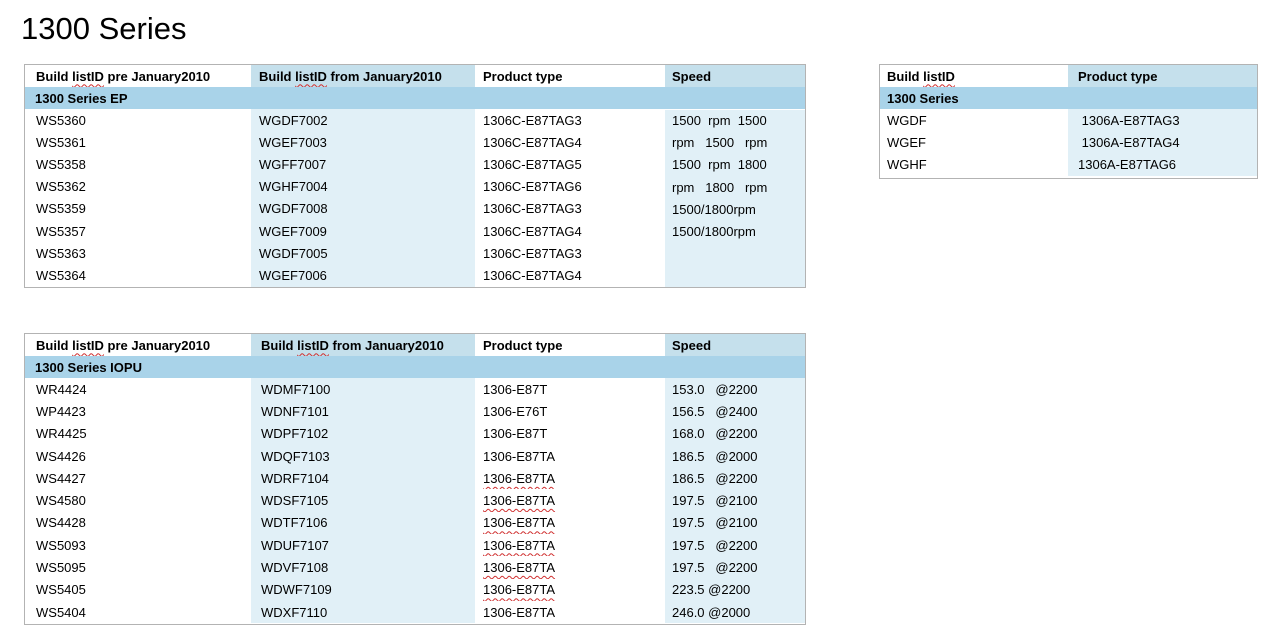 The width and height of the screenshot is (1282, 633). What do you see at coordinates (907, 120) in the screenshot?
I see `cell-text: WGDF` at bounding box center [907, 120].